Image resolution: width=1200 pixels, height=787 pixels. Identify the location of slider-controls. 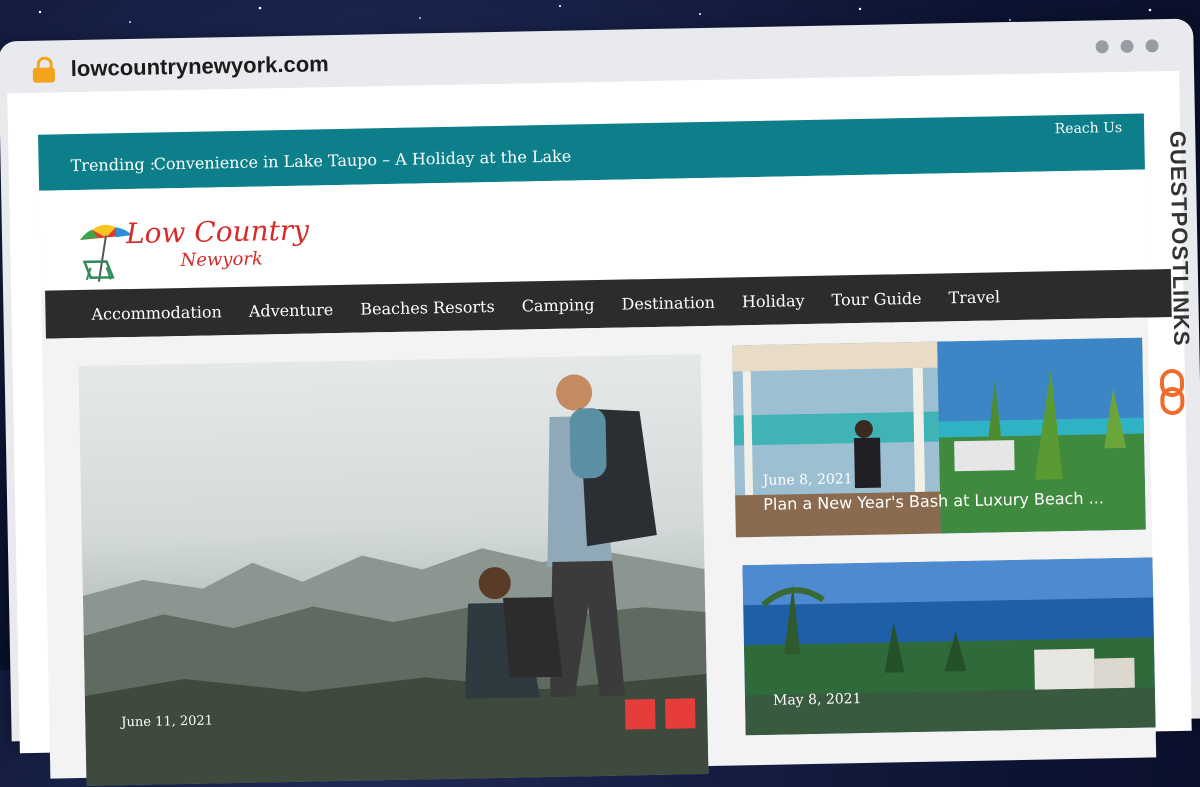
(660, 714).